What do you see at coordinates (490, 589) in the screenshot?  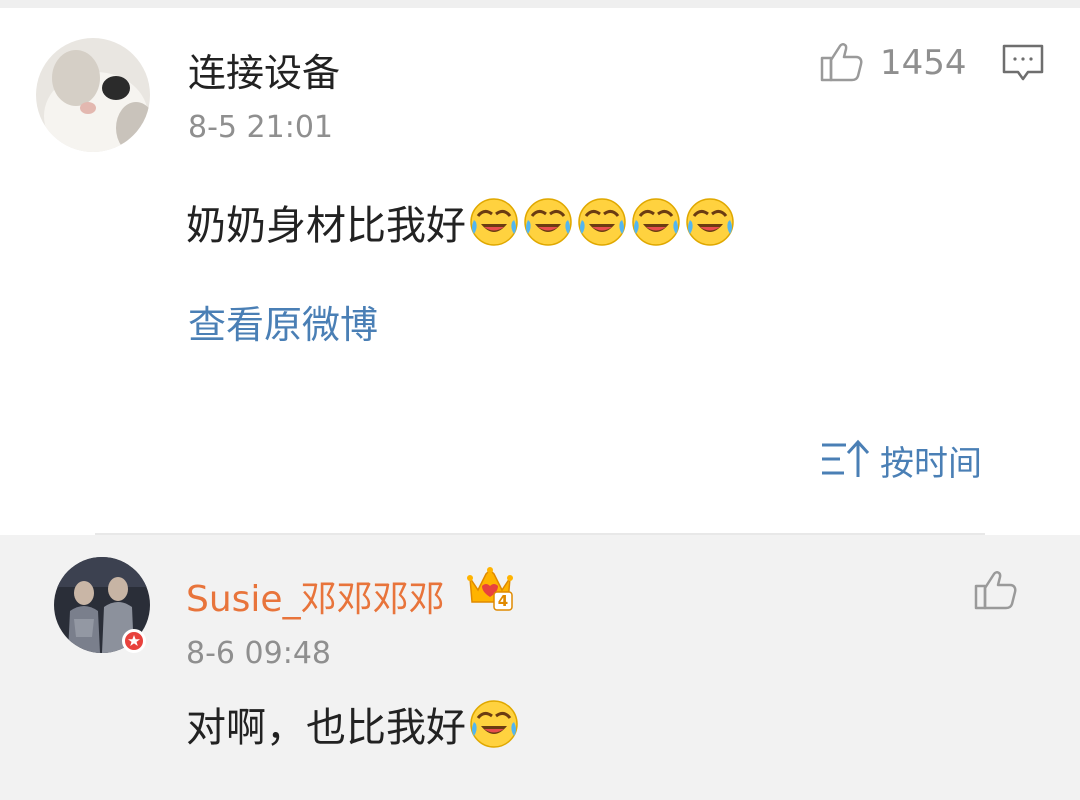 I see `crown-level-badge: 4` at bounding box center [490, 589].